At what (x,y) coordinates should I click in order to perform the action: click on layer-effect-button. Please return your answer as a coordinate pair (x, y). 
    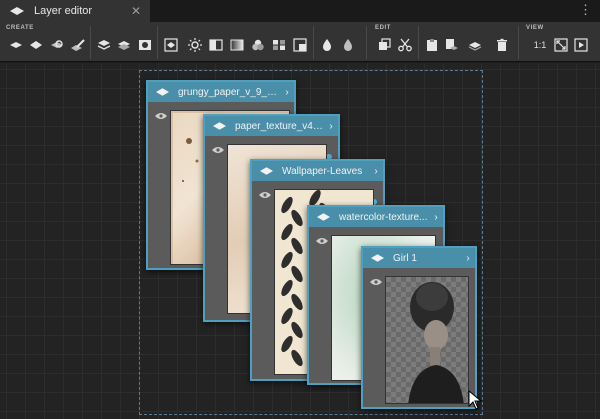
    Looking at the image, I should click on (57, 45).